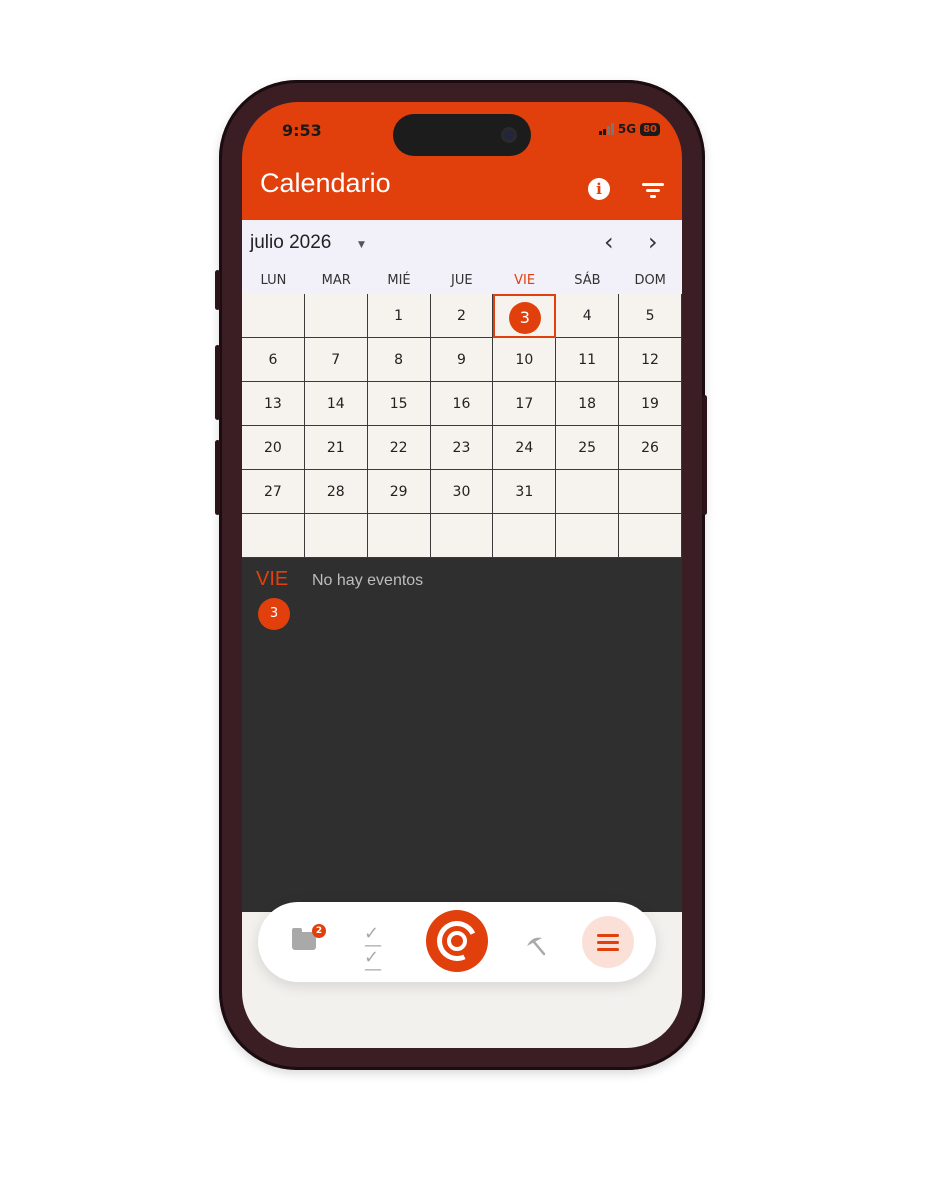 The image size is (945, 1181). Describe the element at coordinates (587, 280) in the screenshot. I see `weekday-label: SÁB` at that location.